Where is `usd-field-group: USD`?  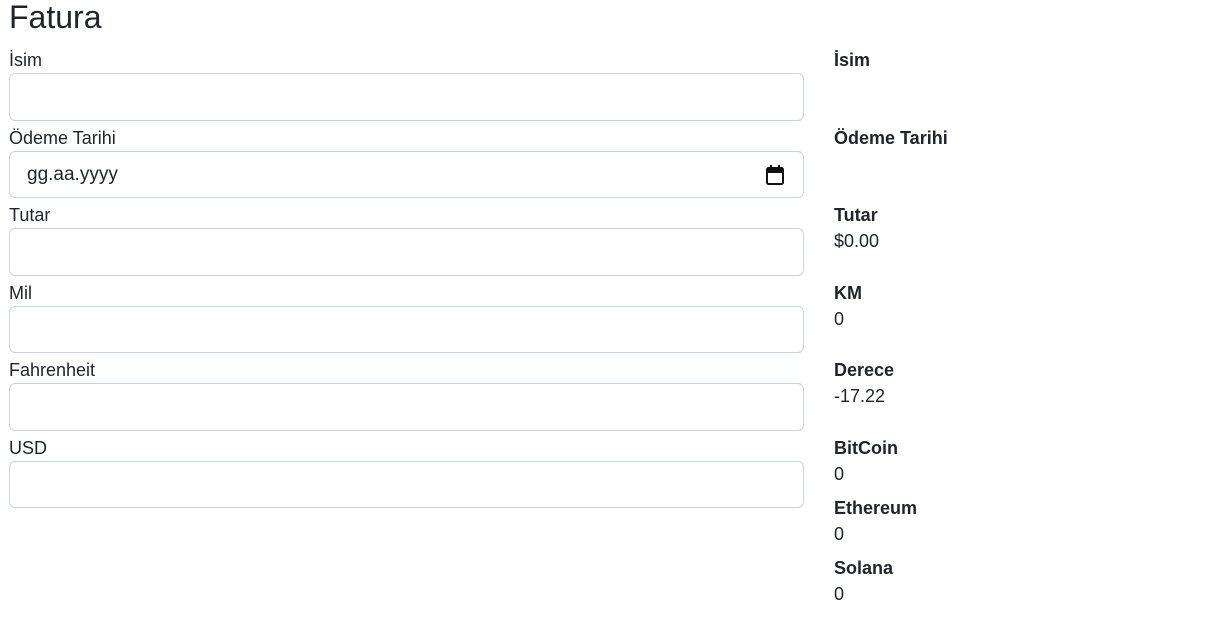 usd-field-group: USD is located at coordinates (406, 474).